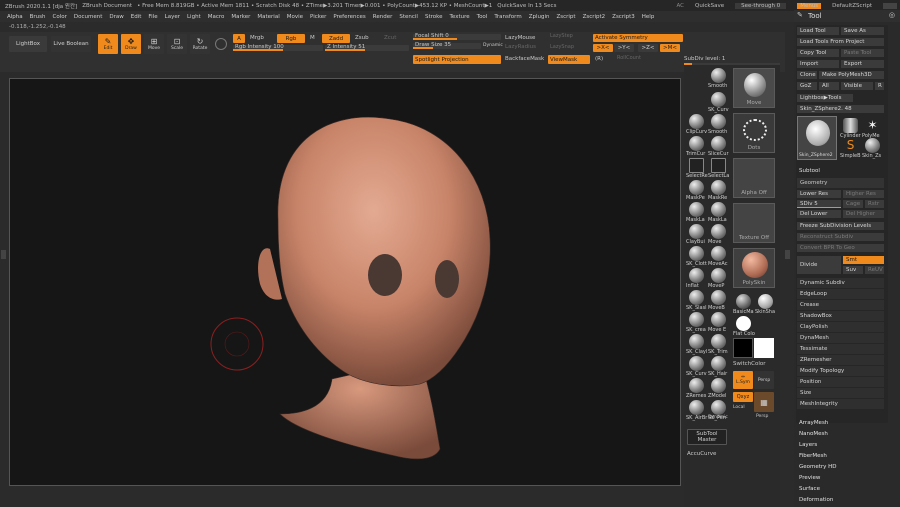  Describe the element at coordinates (890, 5) in the screenshot. I see `window-controls` at that location.